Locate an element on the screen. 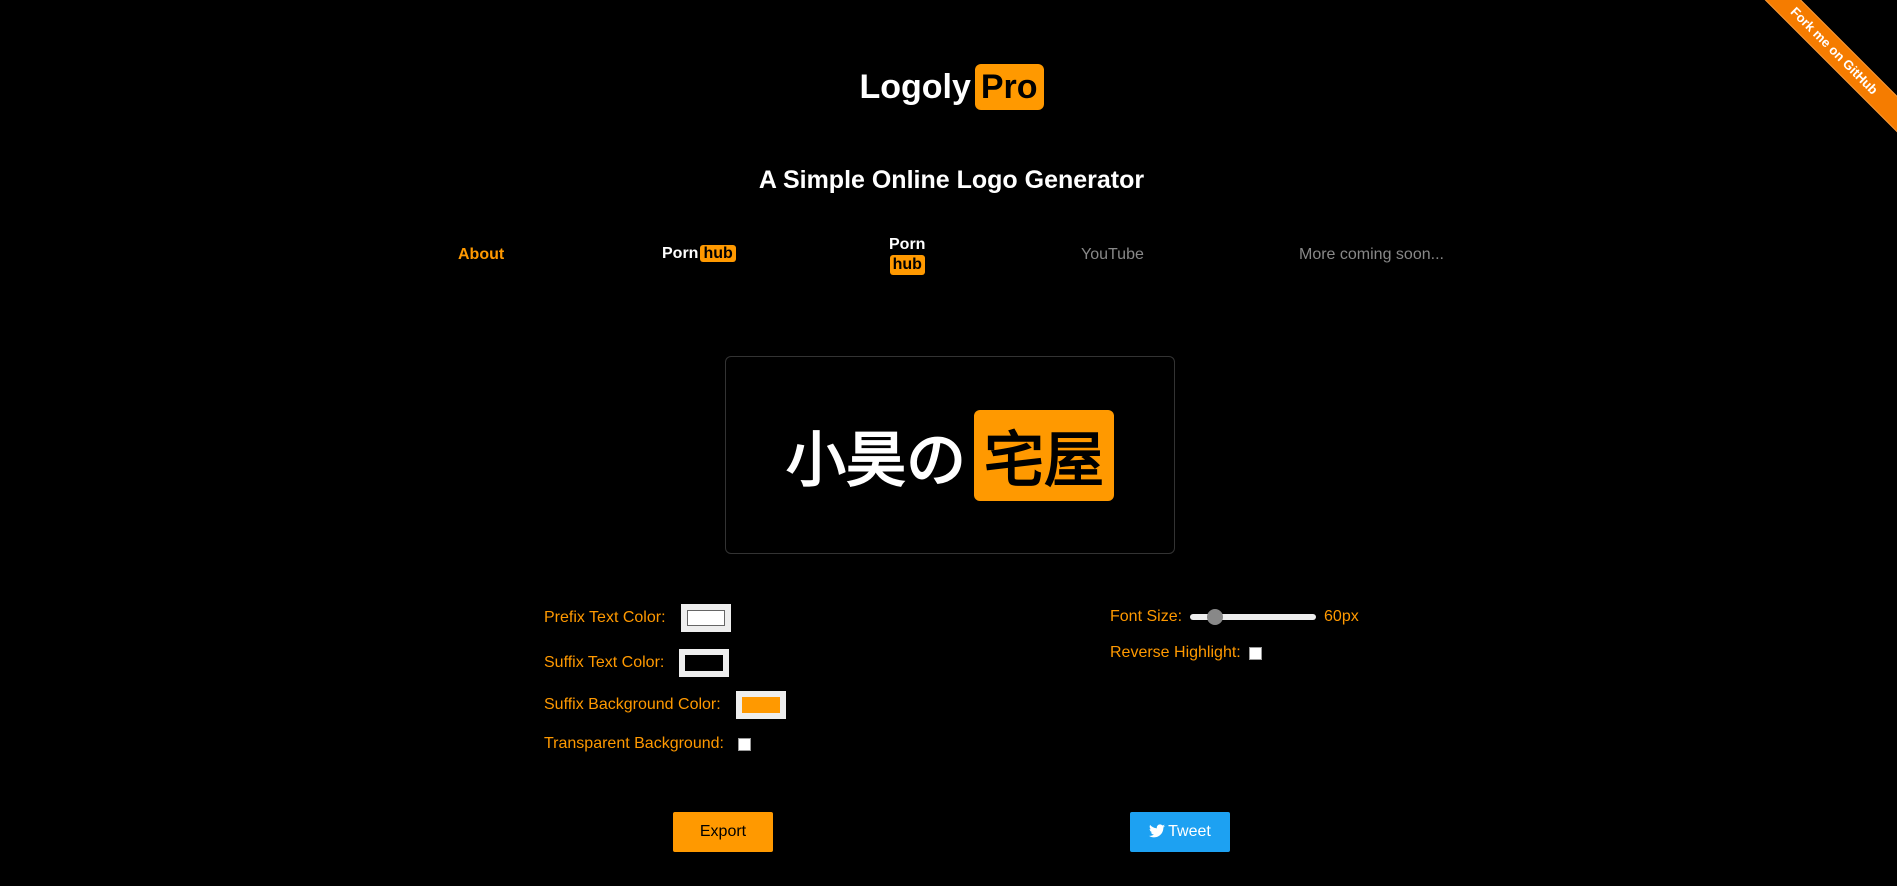 The image size is (1897, 886). app-logo: Logoly Pro is located at coordinates (948, 87).